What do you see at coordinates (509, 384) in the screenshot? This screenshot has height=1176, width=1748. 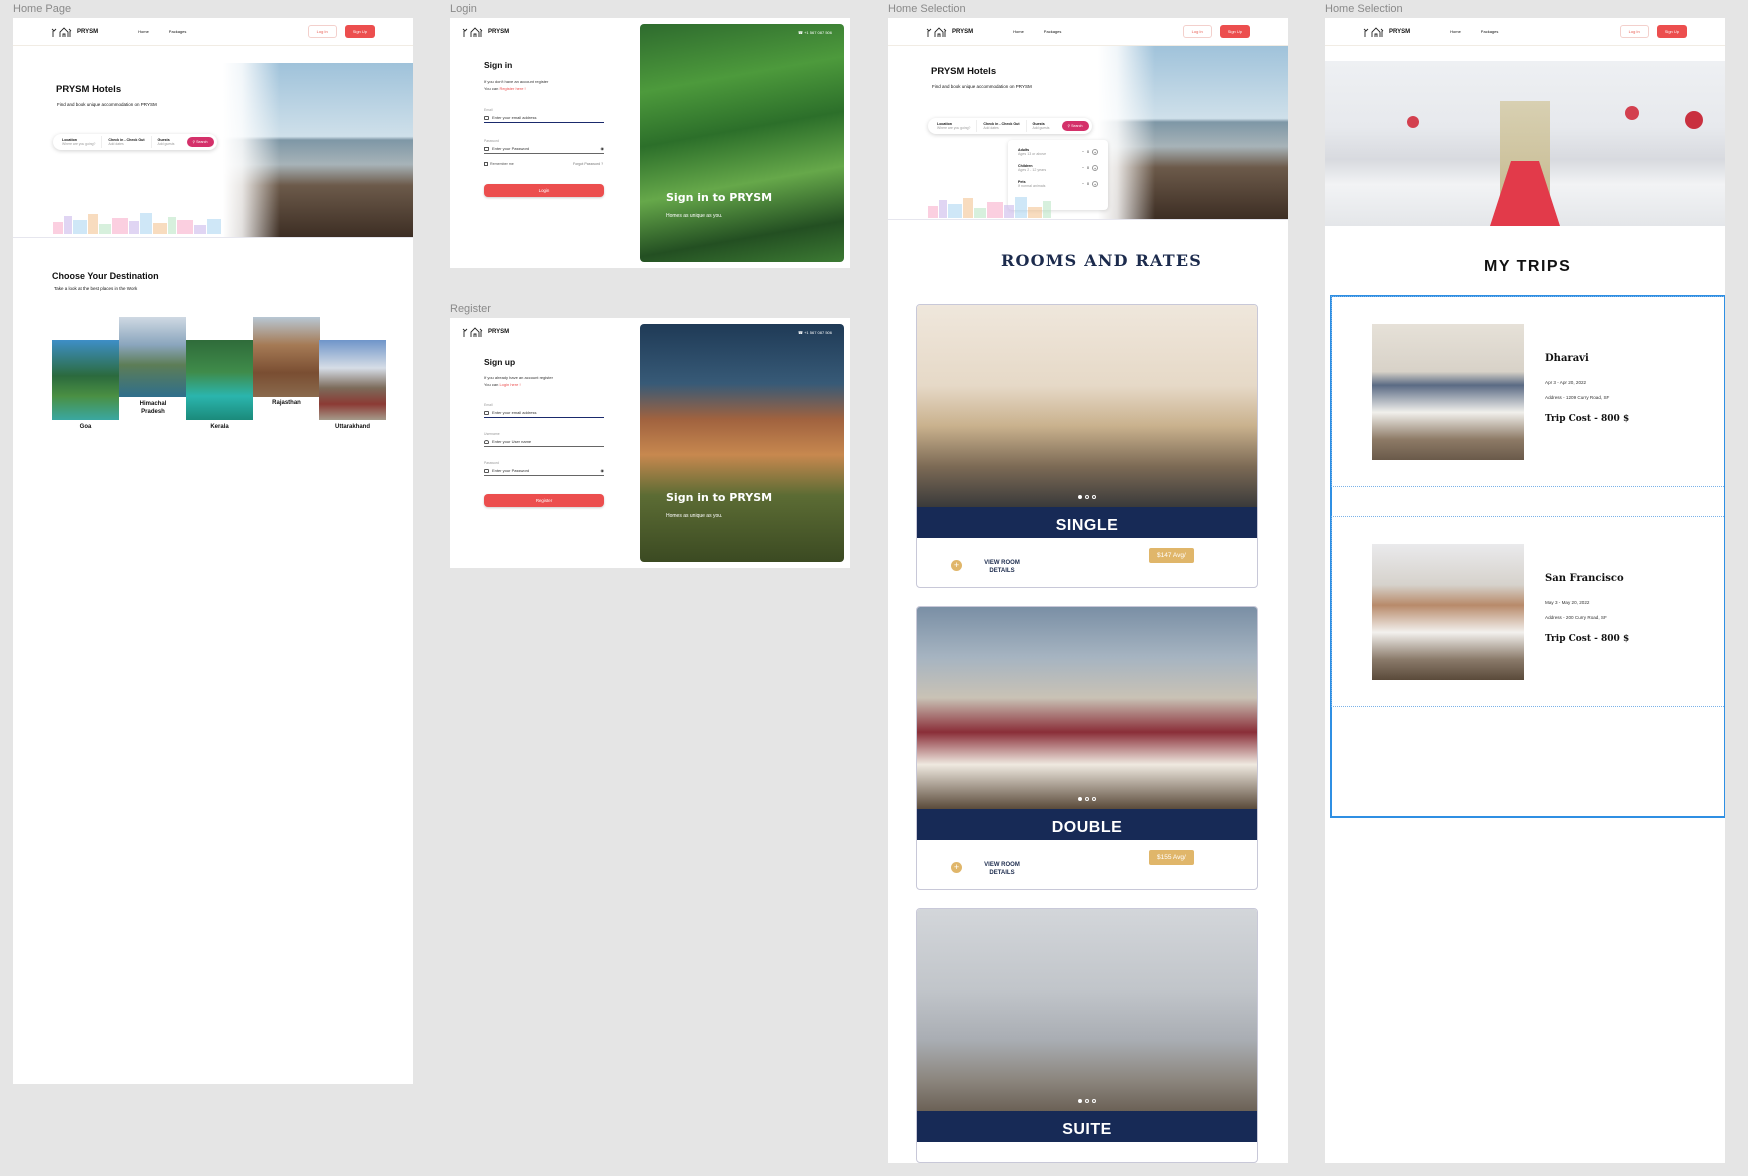 I see `login-link: Login here !` at bounding box center [509, 384].